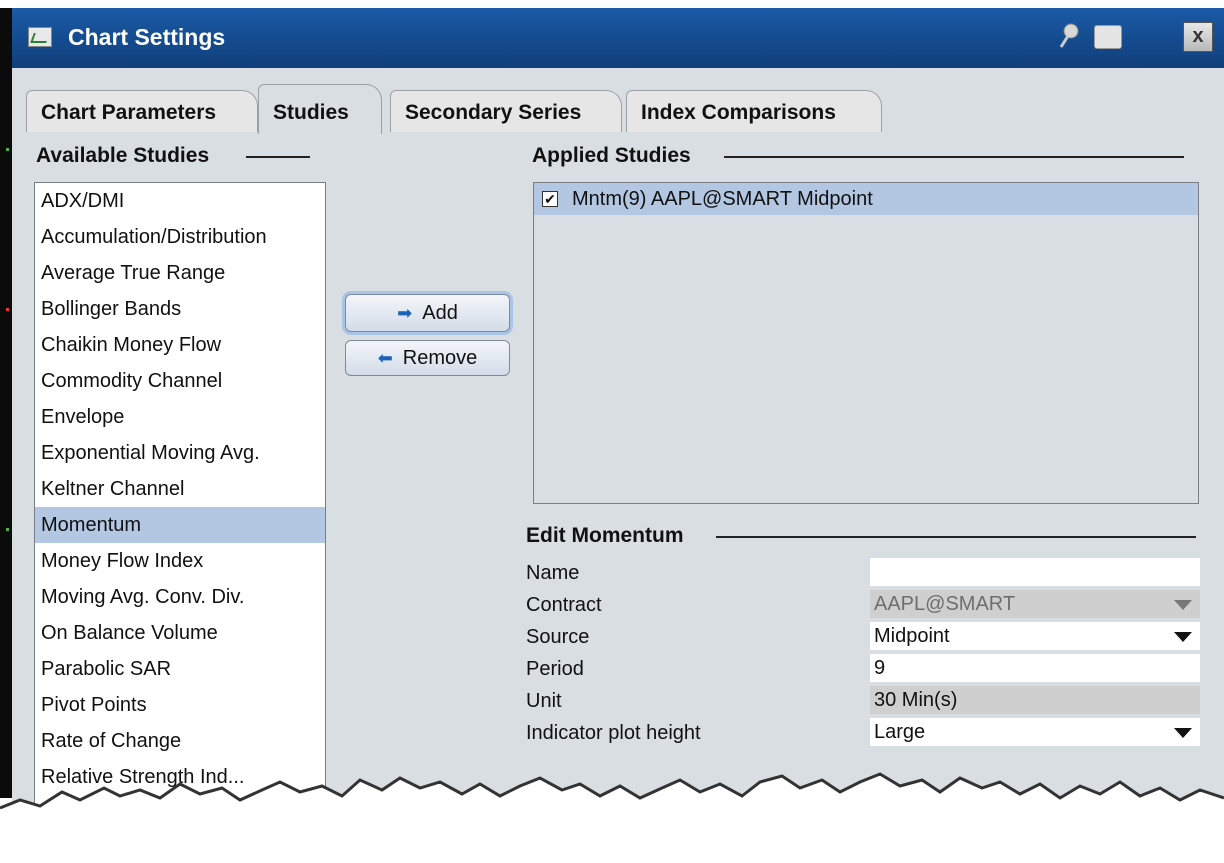 This screenshot has width=1224, height=863. I want to click on source-value: Midpoint, so click(912, 636).